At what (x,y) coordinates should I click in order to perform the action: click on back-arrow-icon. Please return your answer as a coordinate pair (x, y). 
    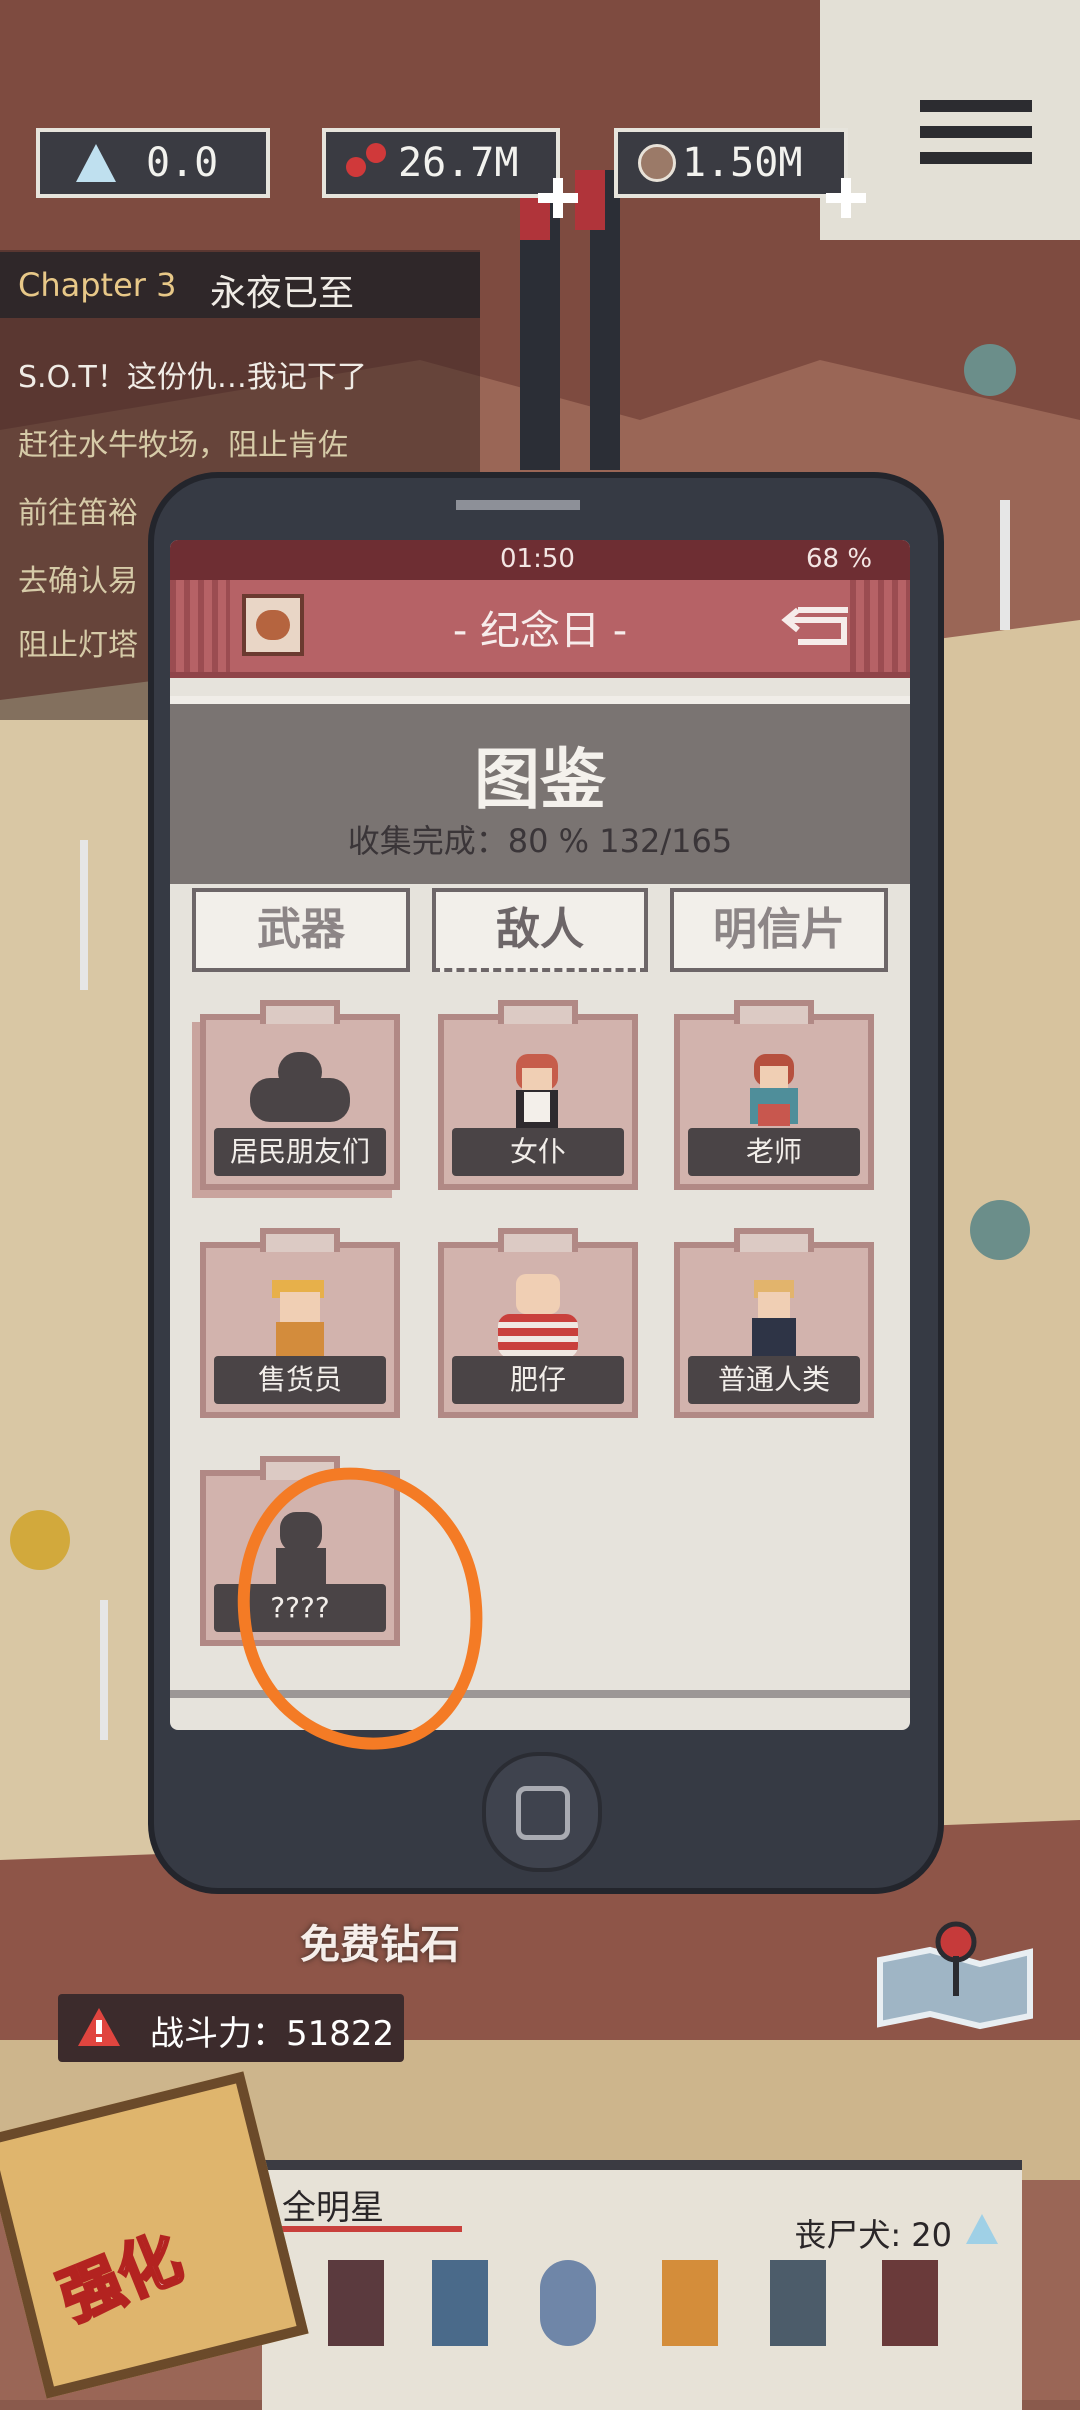
    Looking at the image, I should click on (814, 626).